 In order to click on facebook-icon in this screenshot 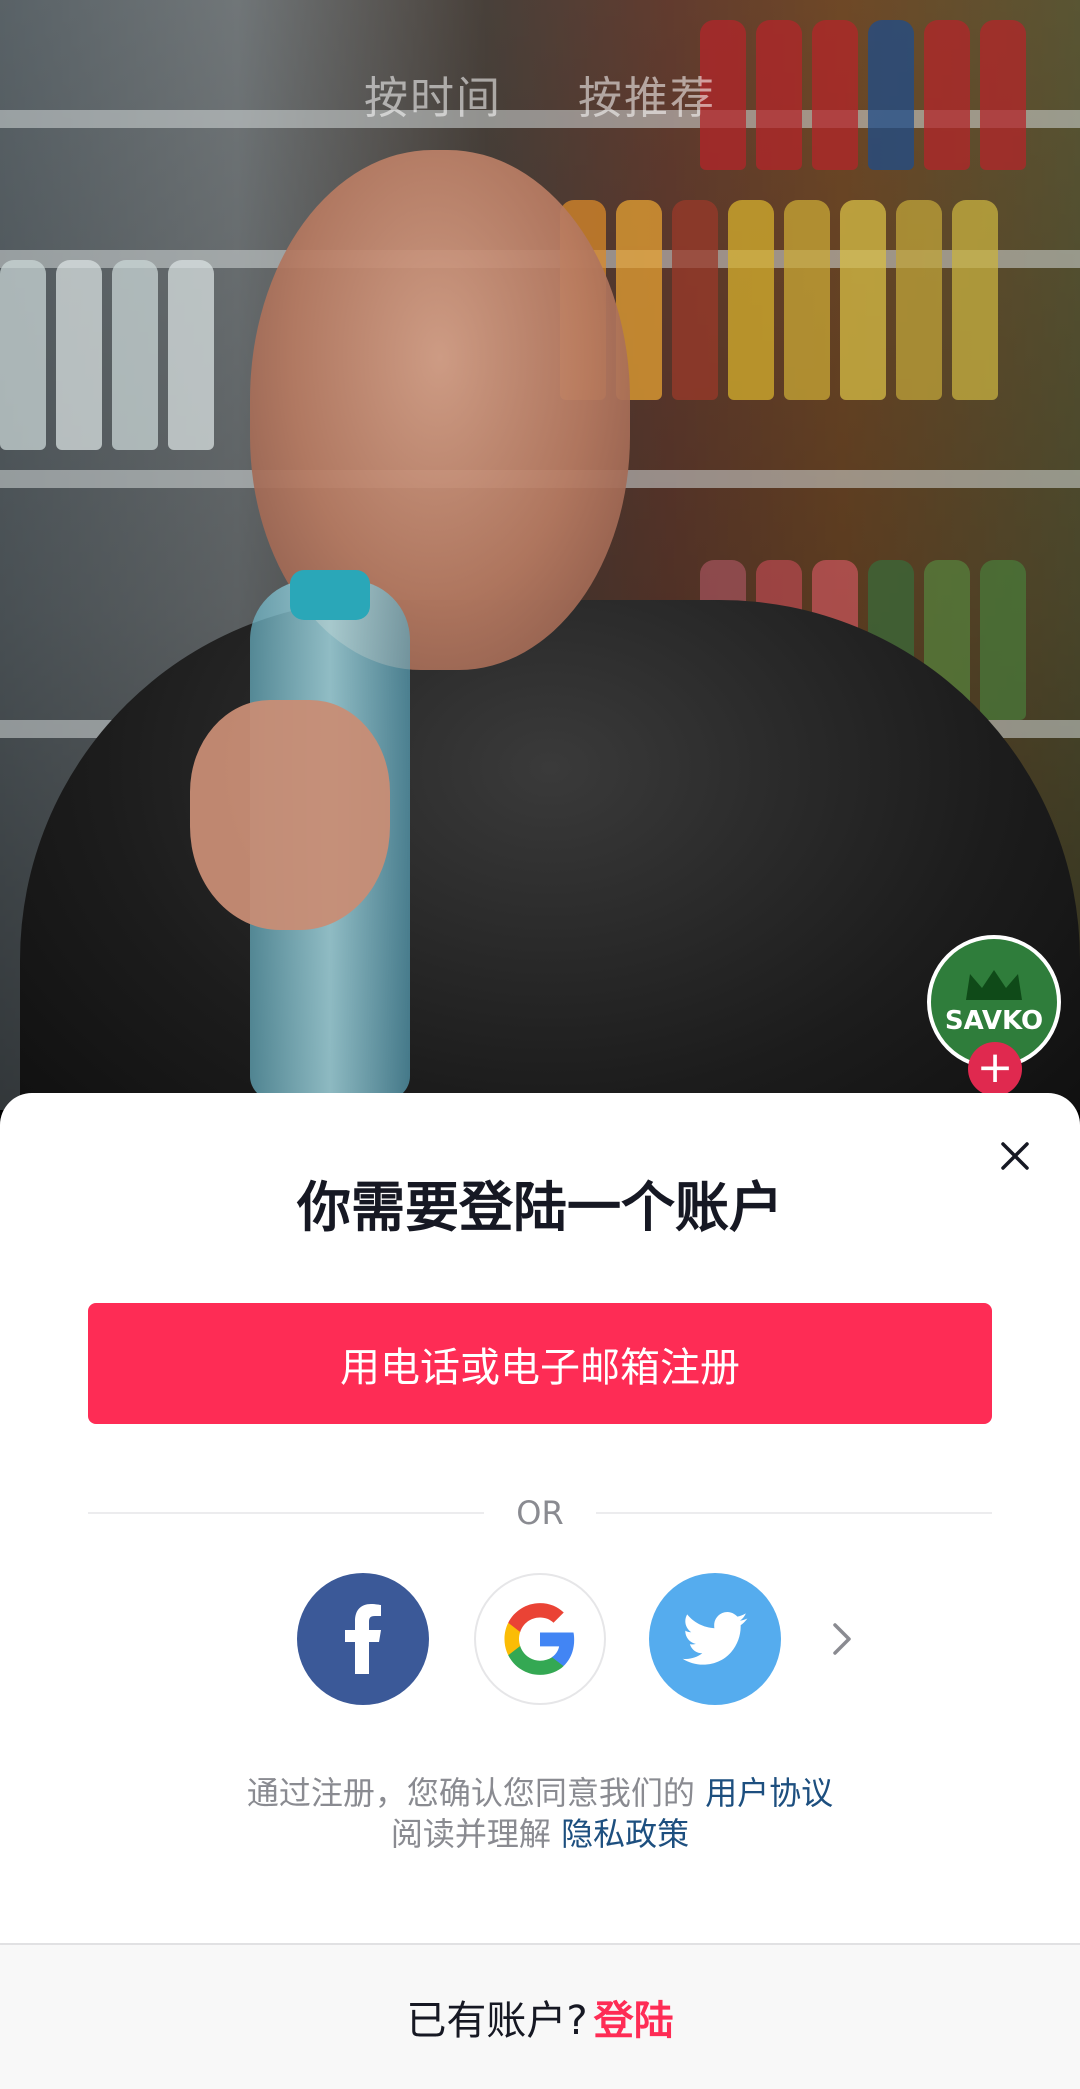, I will do `click(363, 1639)`.